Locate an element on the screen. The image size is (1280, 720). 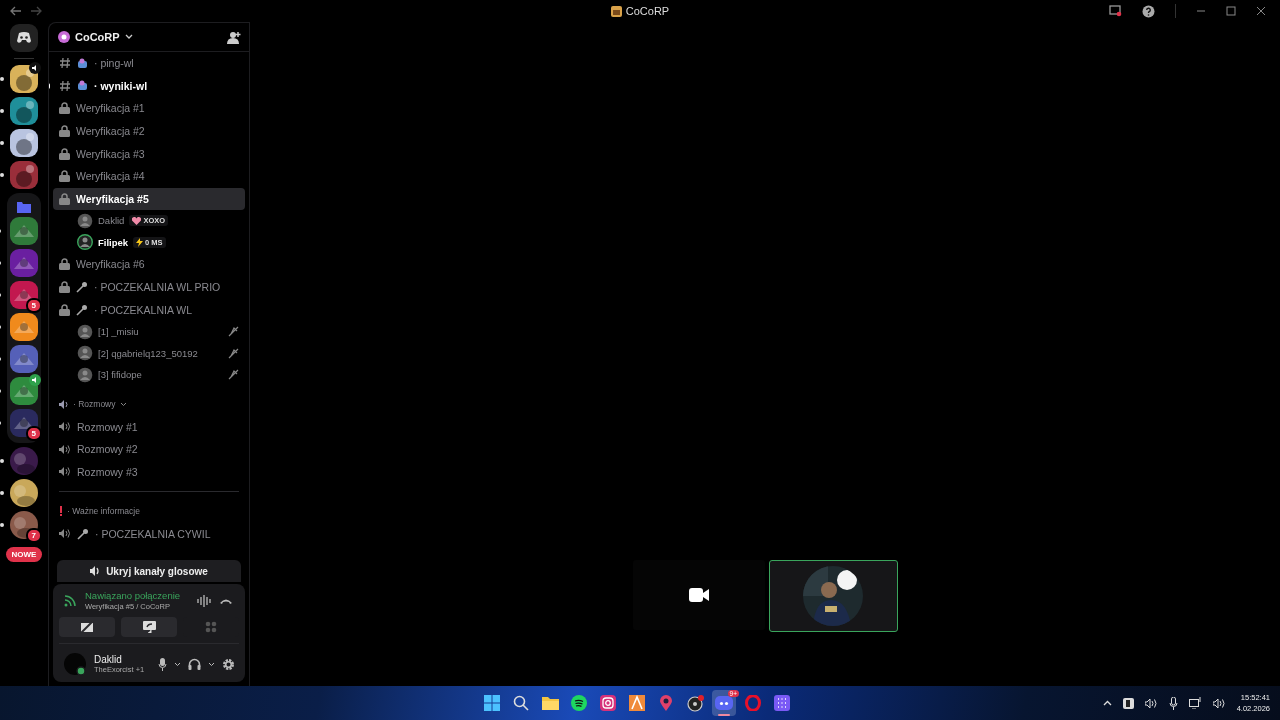
spotify-icon is located at coordinates (579, 703).